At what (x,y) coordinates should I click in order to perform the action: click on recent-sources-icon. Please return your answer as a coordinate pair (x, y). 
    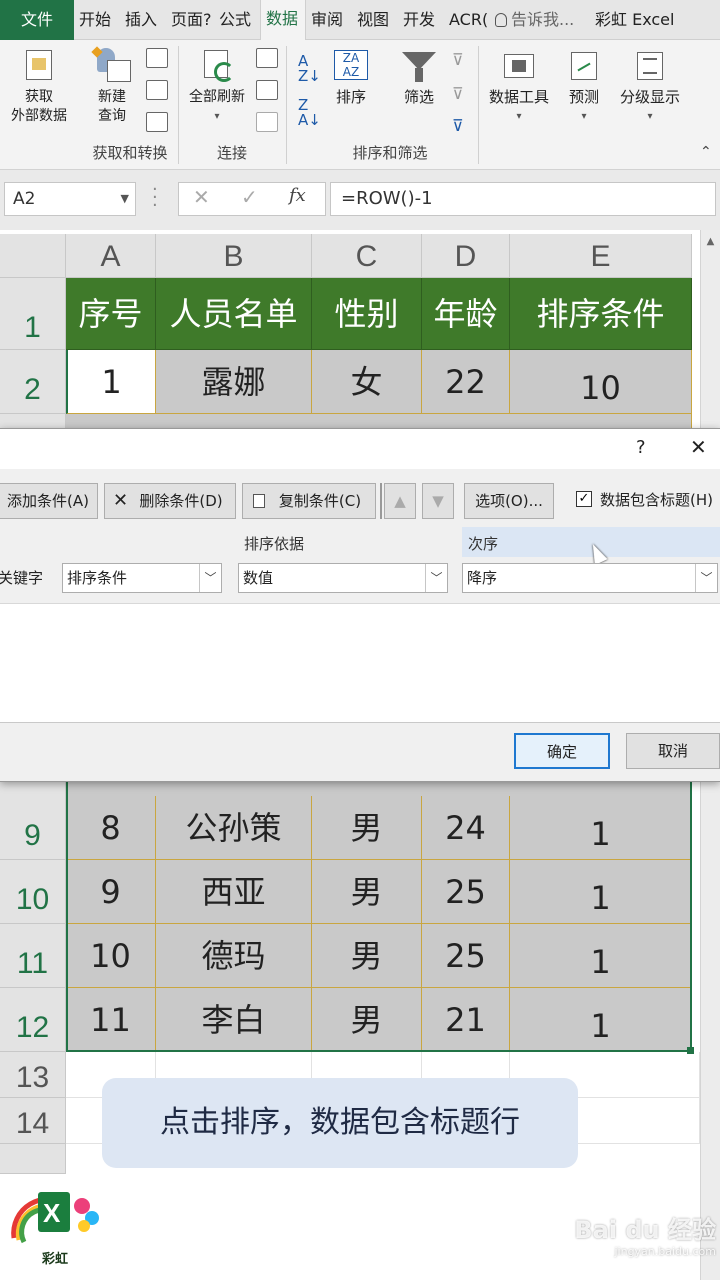
    Looking at the image, I should click on (157, 122).